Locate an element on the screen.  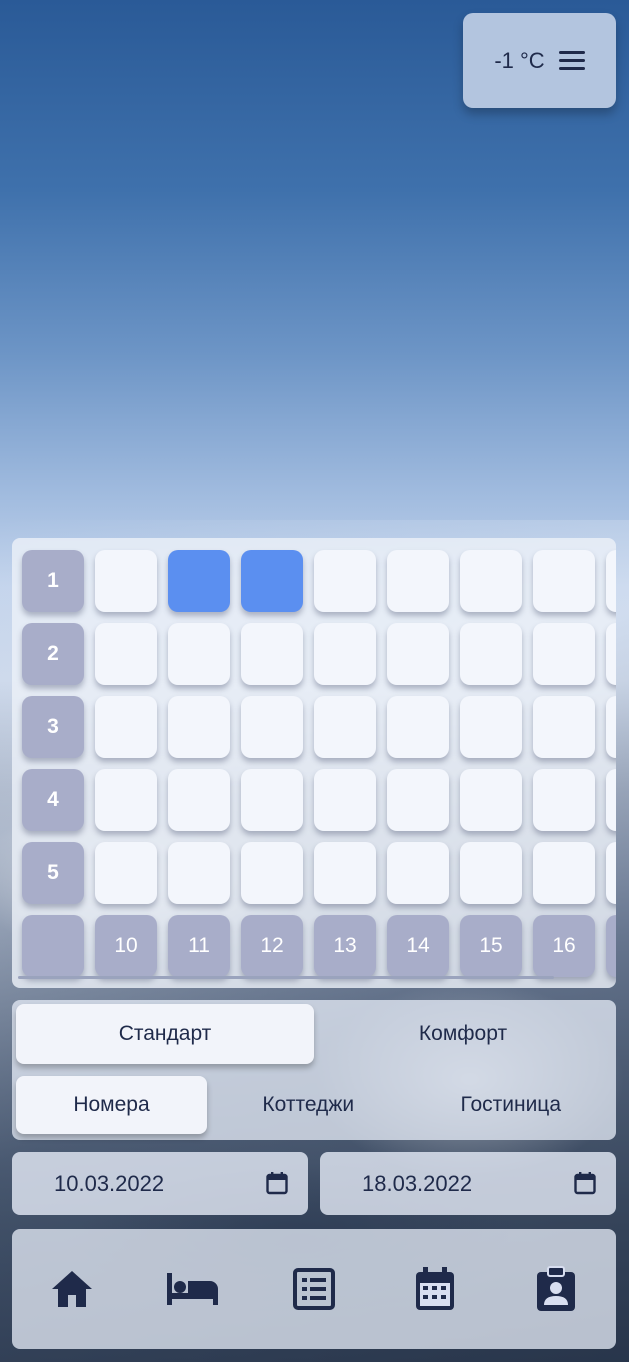
category-tabs: Стандарт Комфорт is located at coordinates (314, 1034).